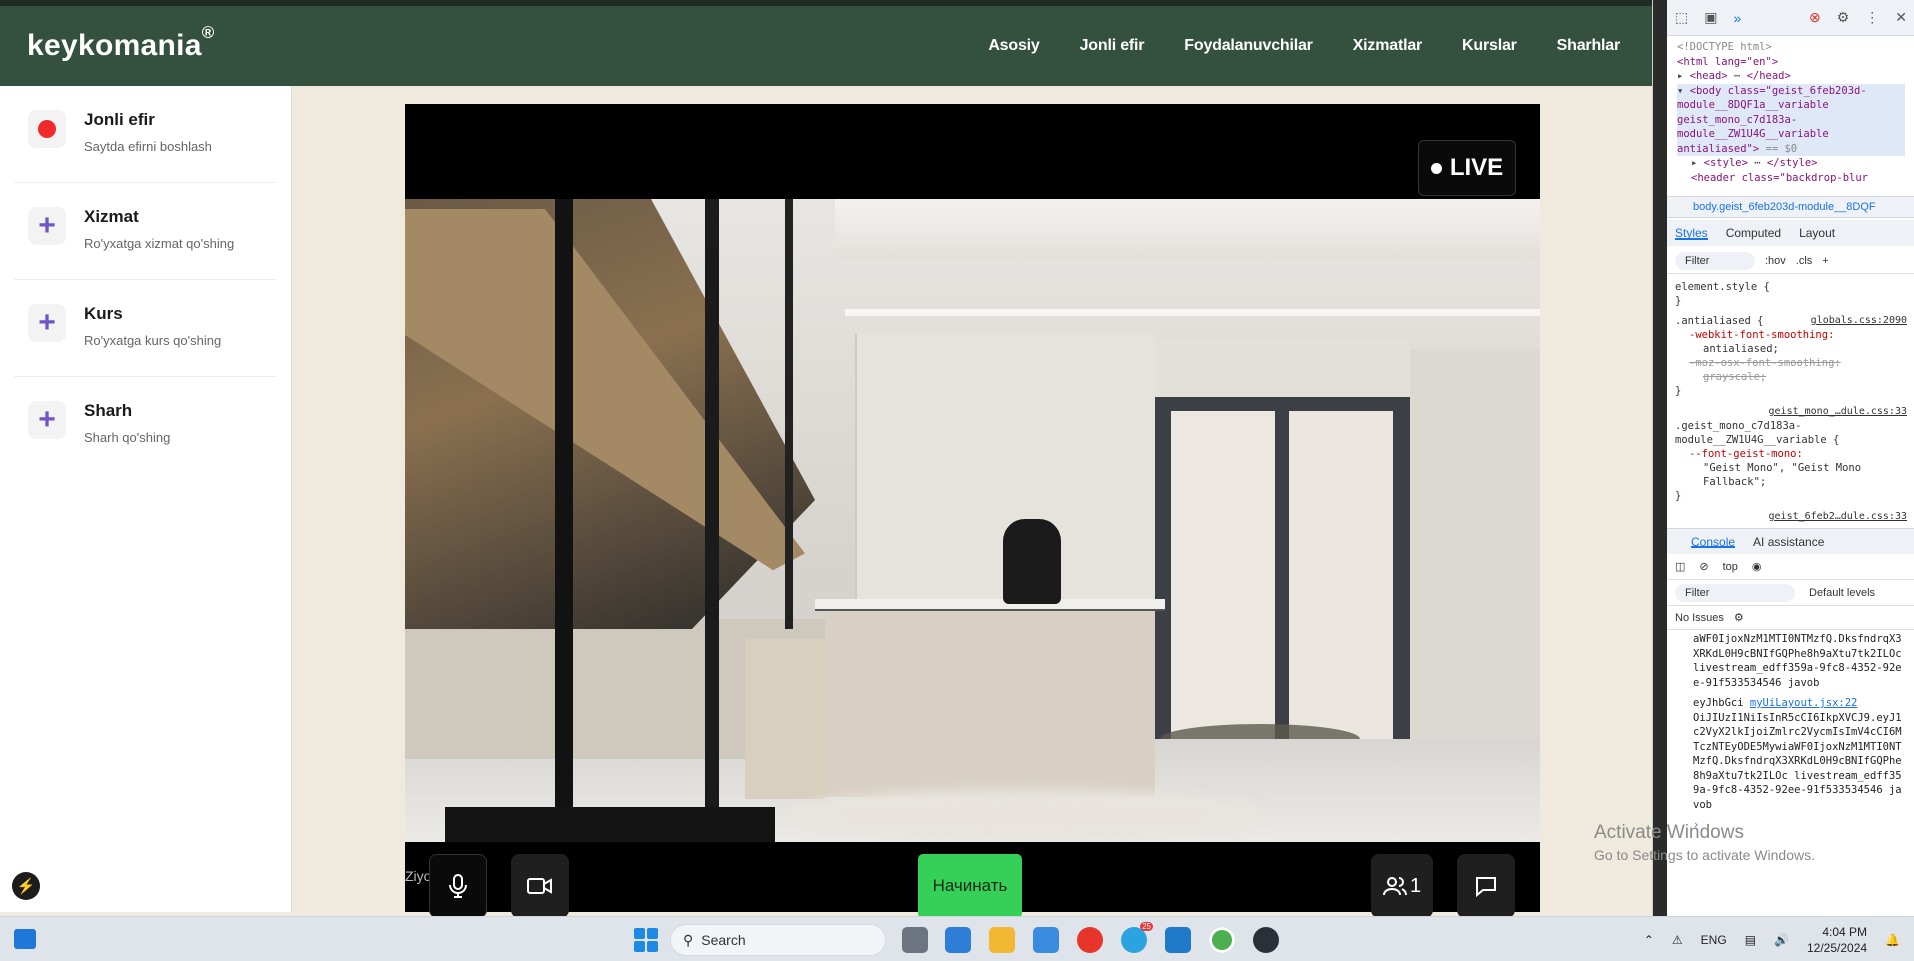  What do you see at coordinates (540, 886) in the screenshot?
I see `camera-button` at bounding box center [540, 886].